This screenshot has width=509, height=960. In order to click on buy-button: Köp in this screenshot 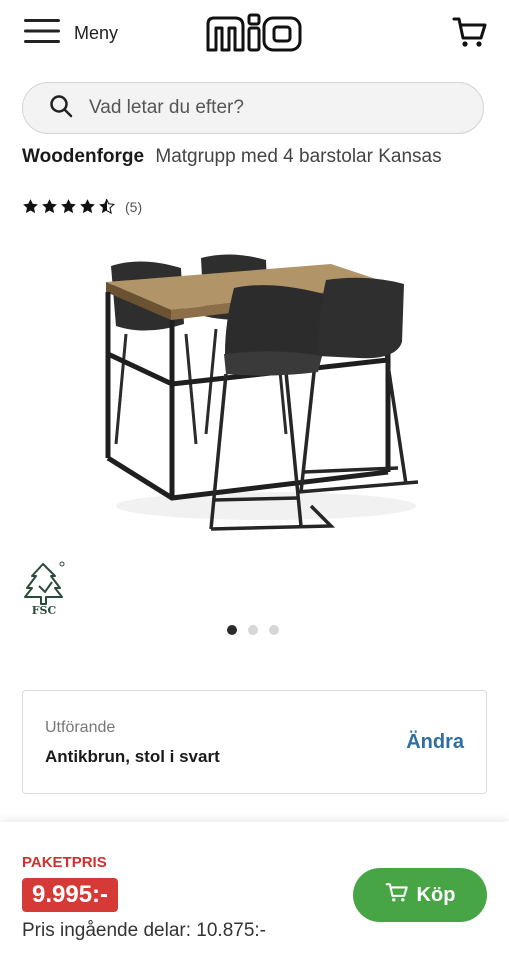, I will do `click(420, 895)`.